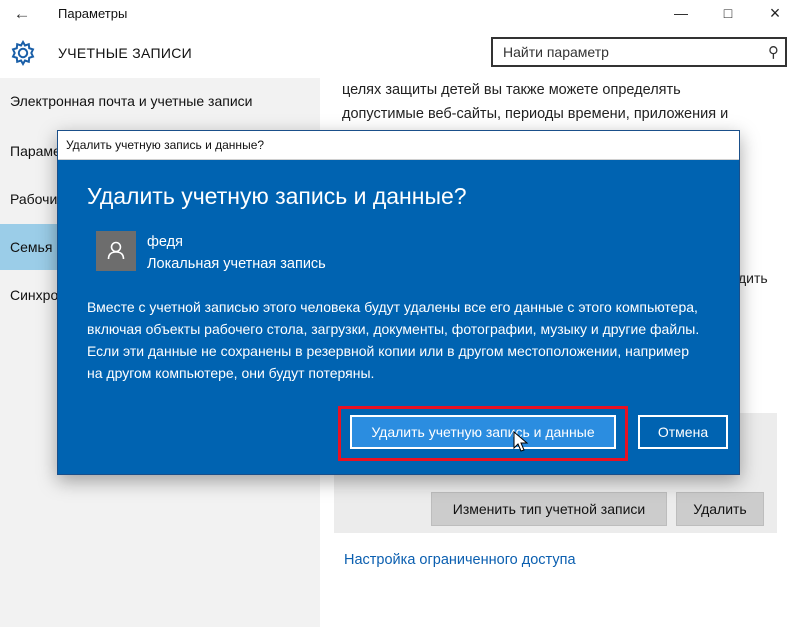 Image resolution: width=799 pixels, height=627 pixels. What do you see at coordinates (775, 14) in the screenshot?
I see `close-icon: ×` at bounding box center [775, 14].